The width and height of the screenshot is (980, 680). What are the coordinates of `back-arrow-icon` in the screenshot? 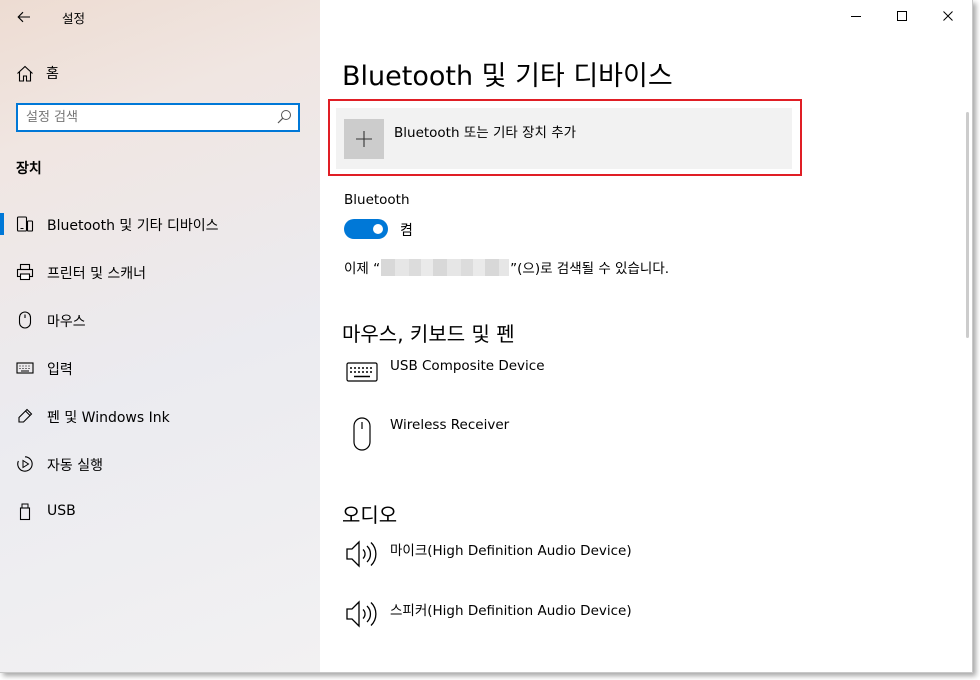 It's located at (23, 17).